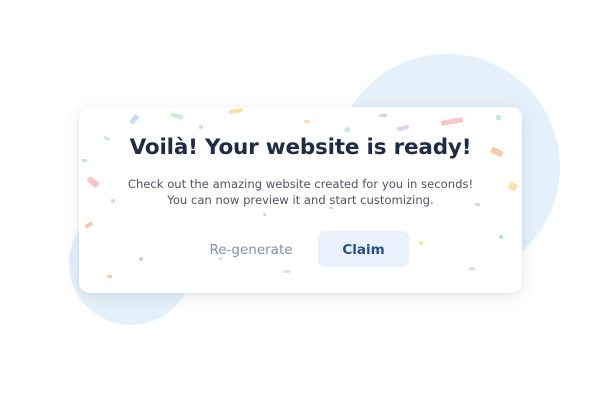  What do you see at coordinates (363, 249) in the screenshot?
I see `claim-button: Claim` at bounding box center [363, 249].